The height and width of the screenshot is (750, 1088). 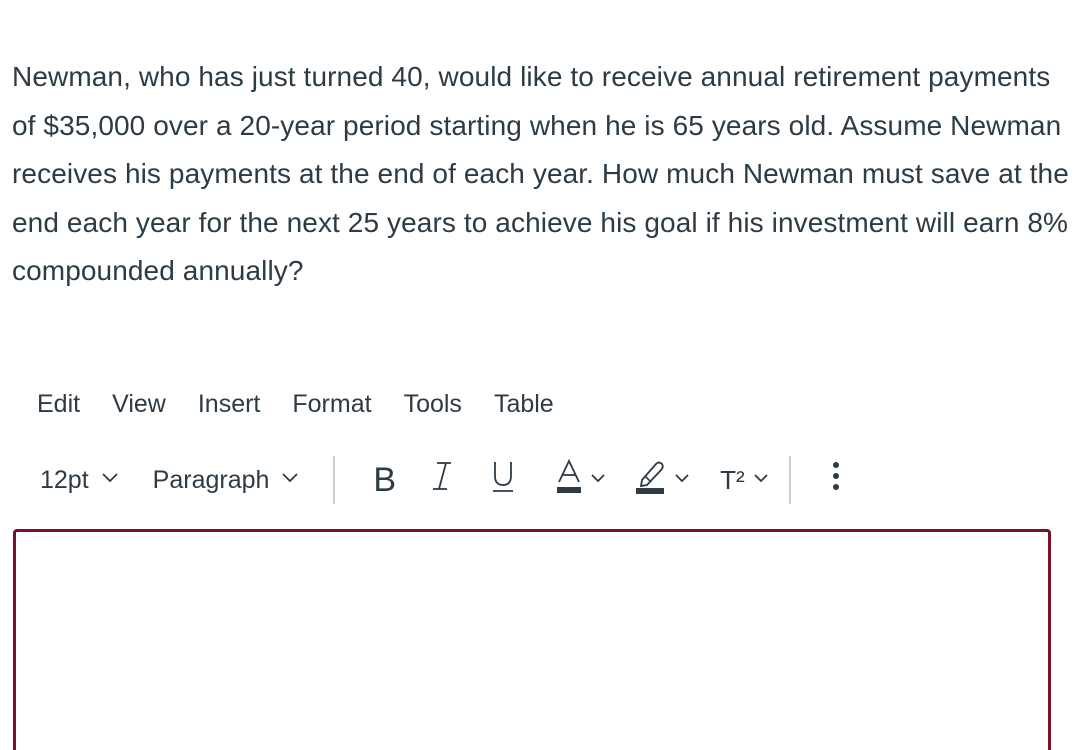 What do you see at coordinates (139, 404) in the screenshot?
I see `menu-view: View` at bounding box center [139, 404].